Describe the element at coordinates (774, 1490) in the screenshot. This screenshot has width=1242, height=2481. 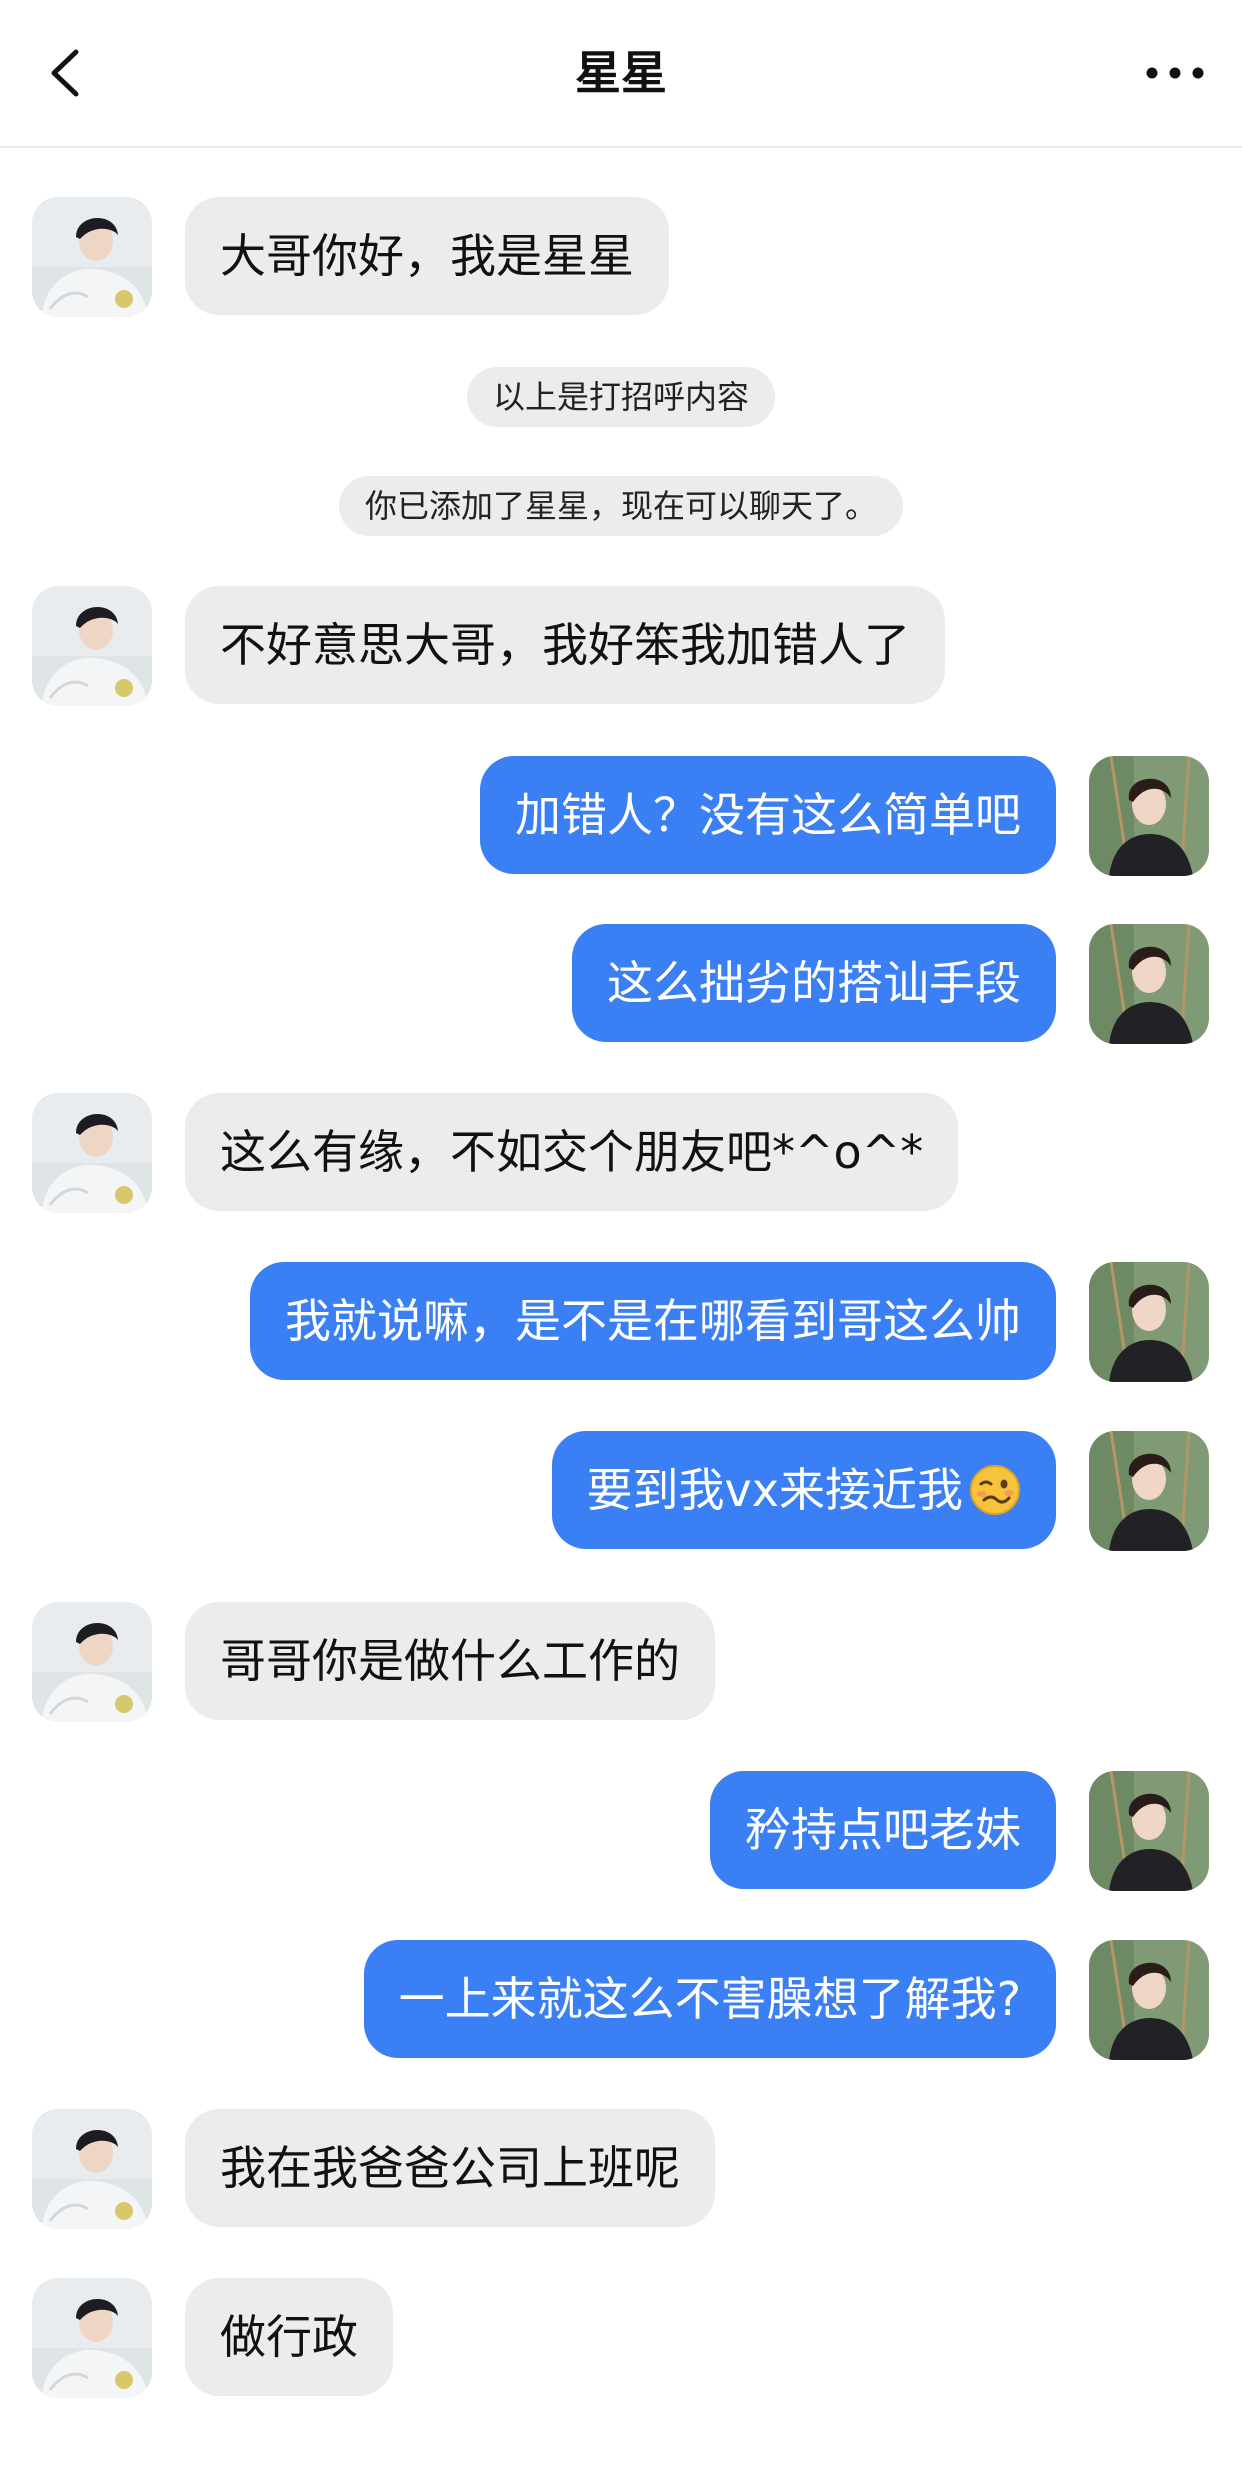
I see `message-text: 要到我vx来接近我` at that location.